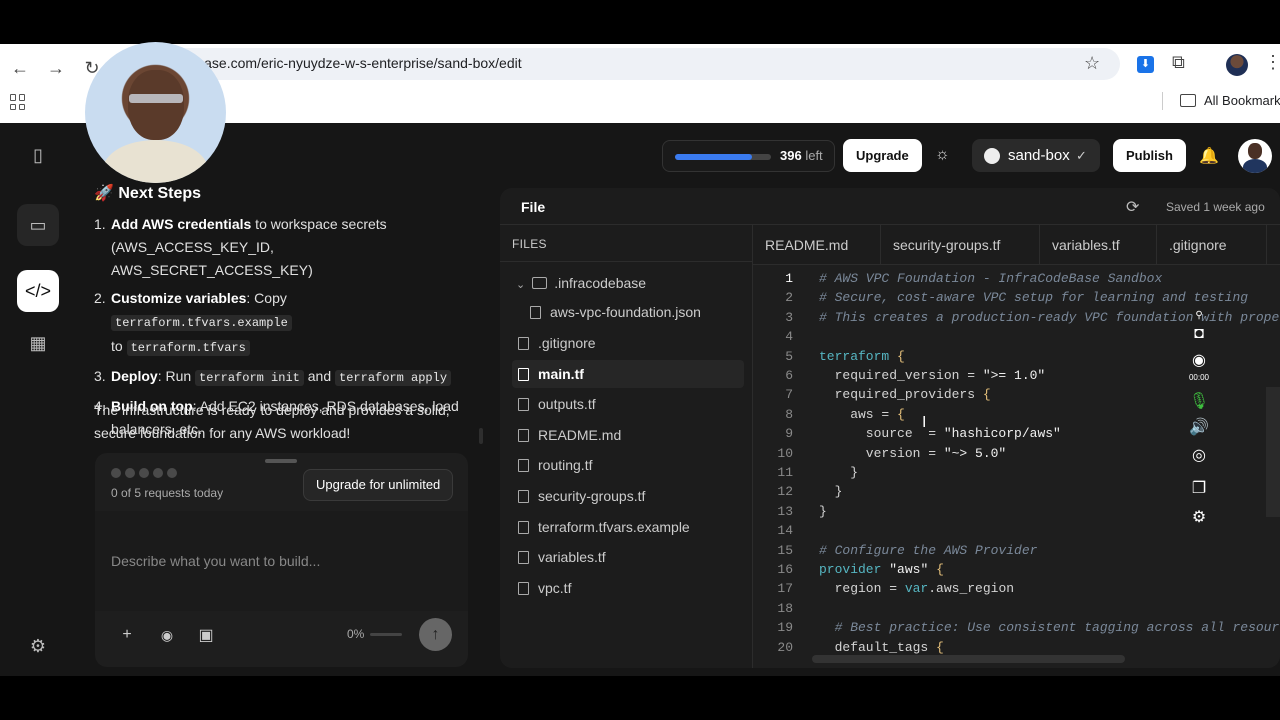 The height and width of the screenshot is (720, 1280). I want to click on chat-scrollbar, so click(481, 436).